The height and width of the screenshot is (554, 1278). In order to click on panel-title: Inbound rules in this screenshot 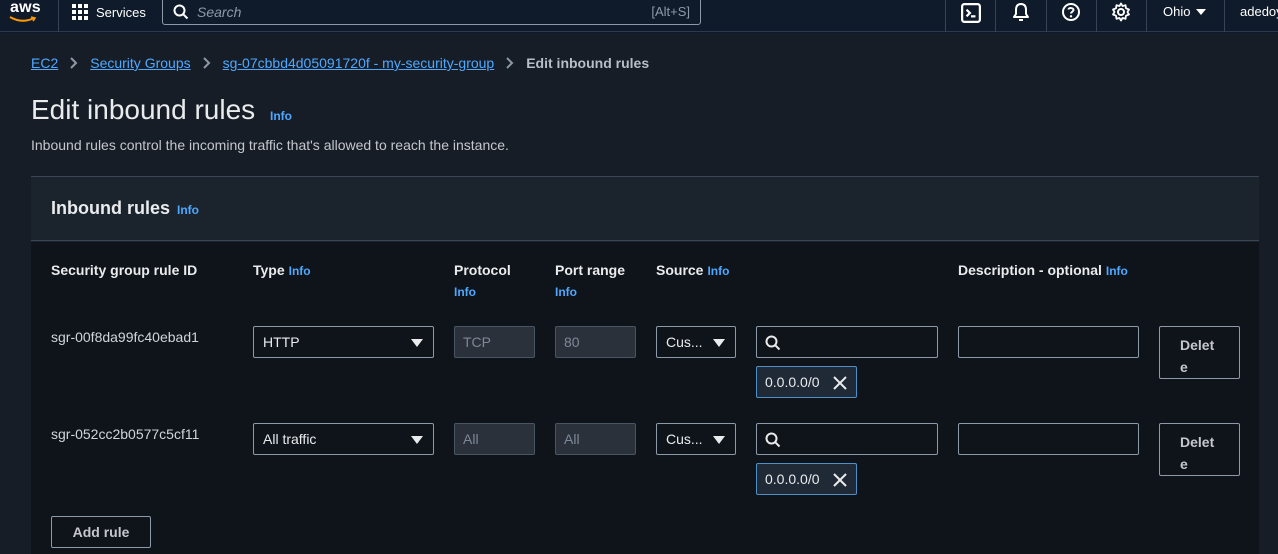, I will do `click(110, 208)`.